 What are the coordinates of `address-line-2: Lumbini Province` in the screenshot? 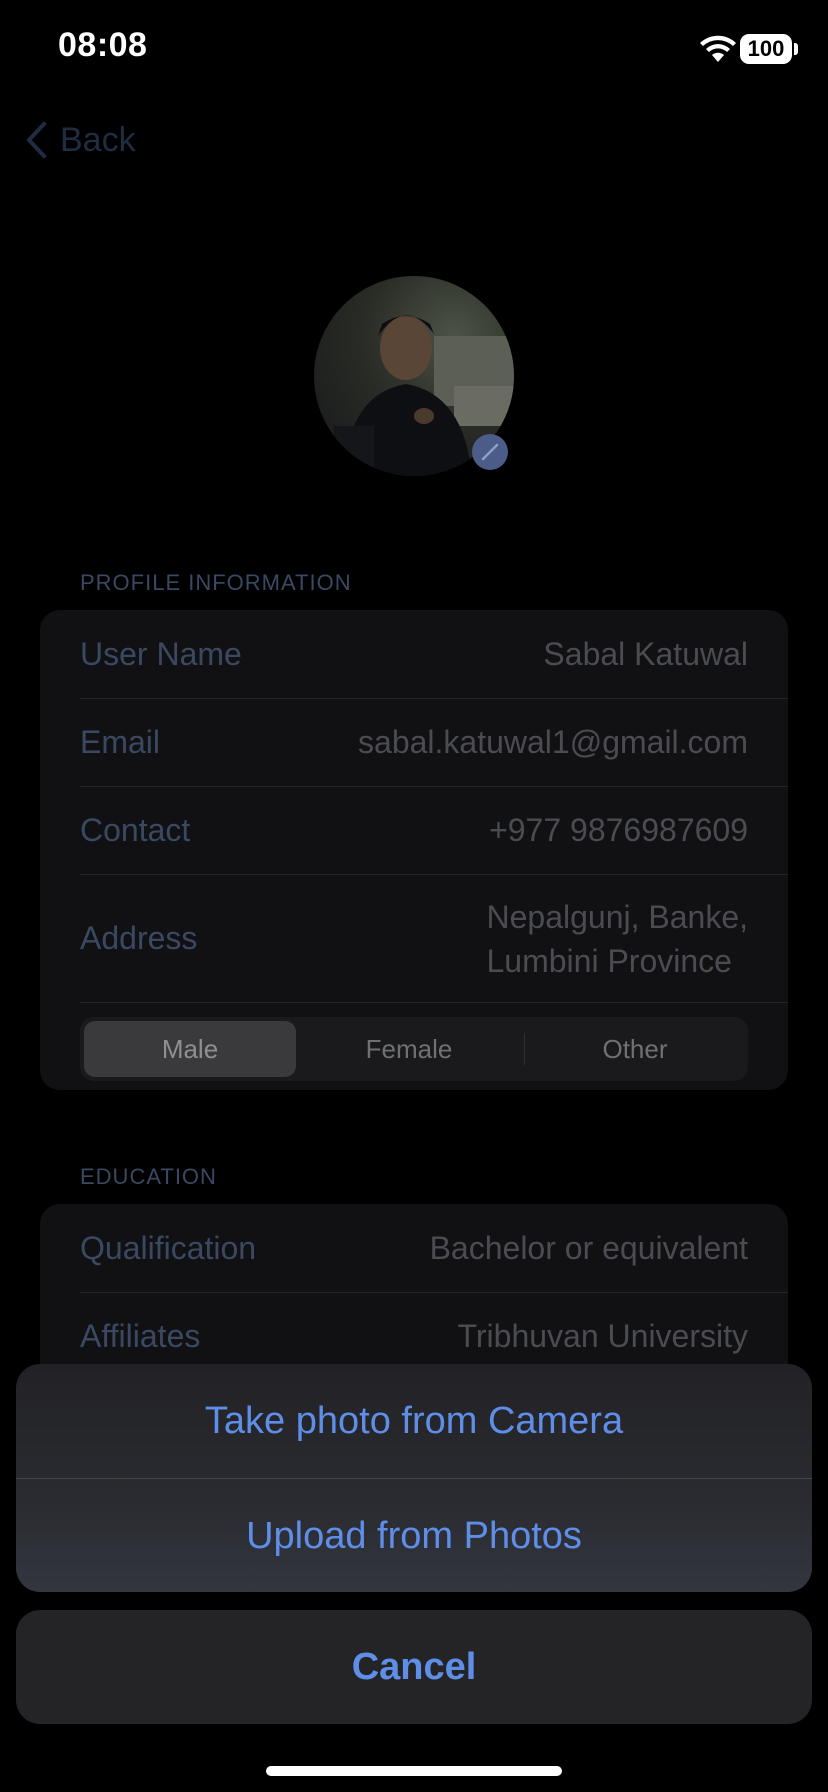 It's located at (609, 960).